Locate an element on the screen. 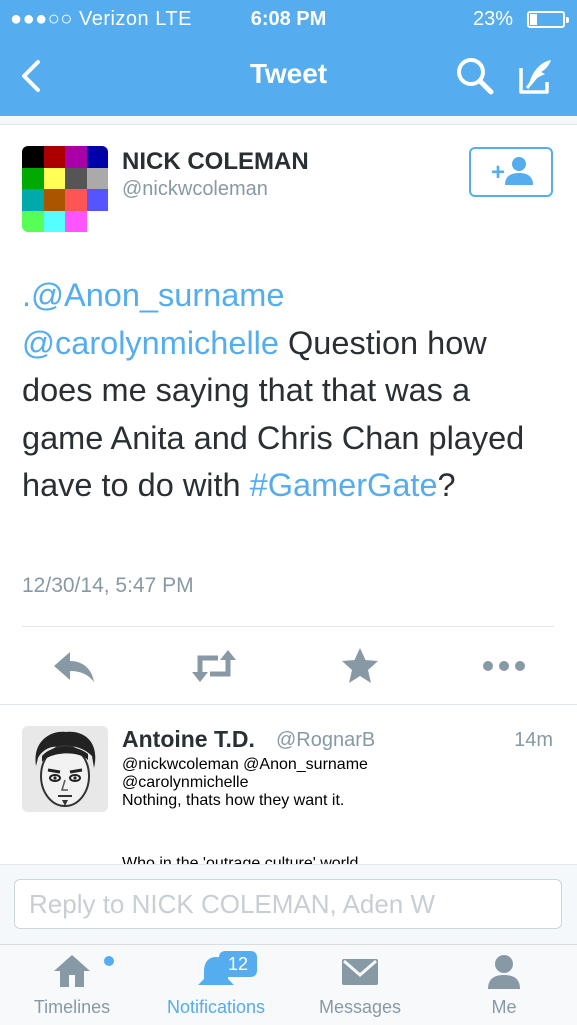 The width and height of the screenshot is (577, 1025). mention-link: .@Anon_surname is located at coordinates (153, 295).